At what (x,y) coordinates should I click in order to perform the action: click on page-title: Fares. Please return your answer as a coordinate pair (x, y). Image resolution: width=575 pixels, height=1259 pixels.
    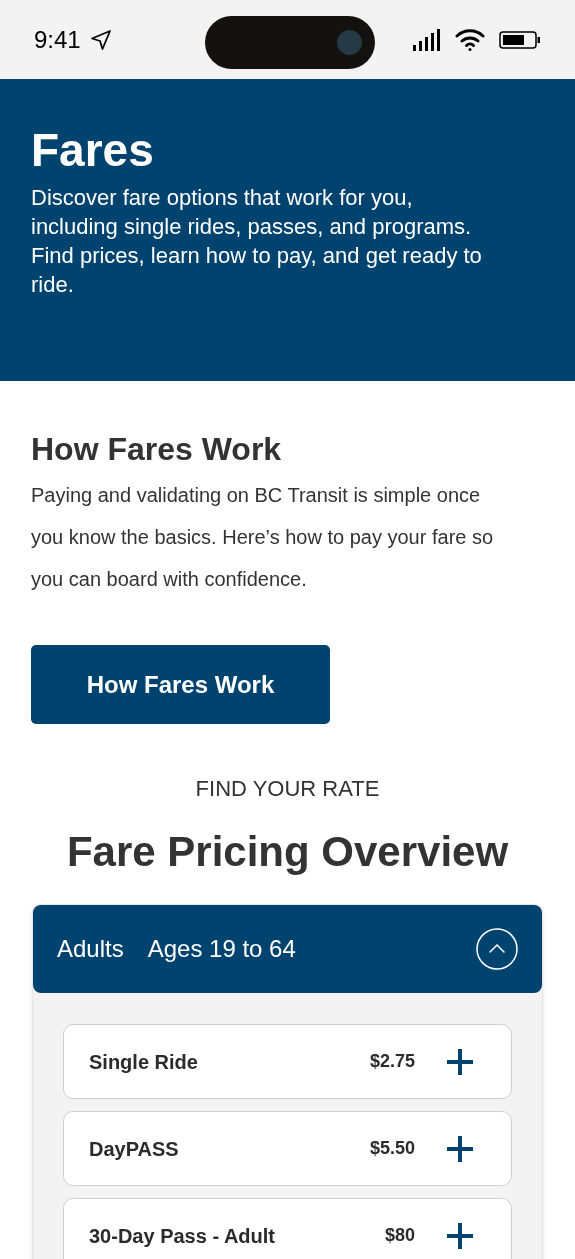
    Looking at the image, I should click on (93, 150).